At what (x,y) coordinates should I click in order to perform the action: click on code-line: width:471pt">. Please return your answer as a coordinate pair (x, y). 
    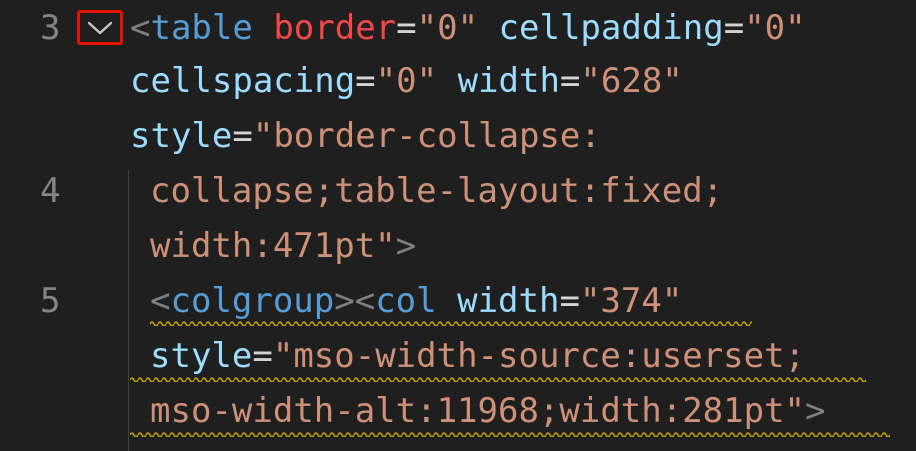
    Looking at the image, I should click on (283, 246).